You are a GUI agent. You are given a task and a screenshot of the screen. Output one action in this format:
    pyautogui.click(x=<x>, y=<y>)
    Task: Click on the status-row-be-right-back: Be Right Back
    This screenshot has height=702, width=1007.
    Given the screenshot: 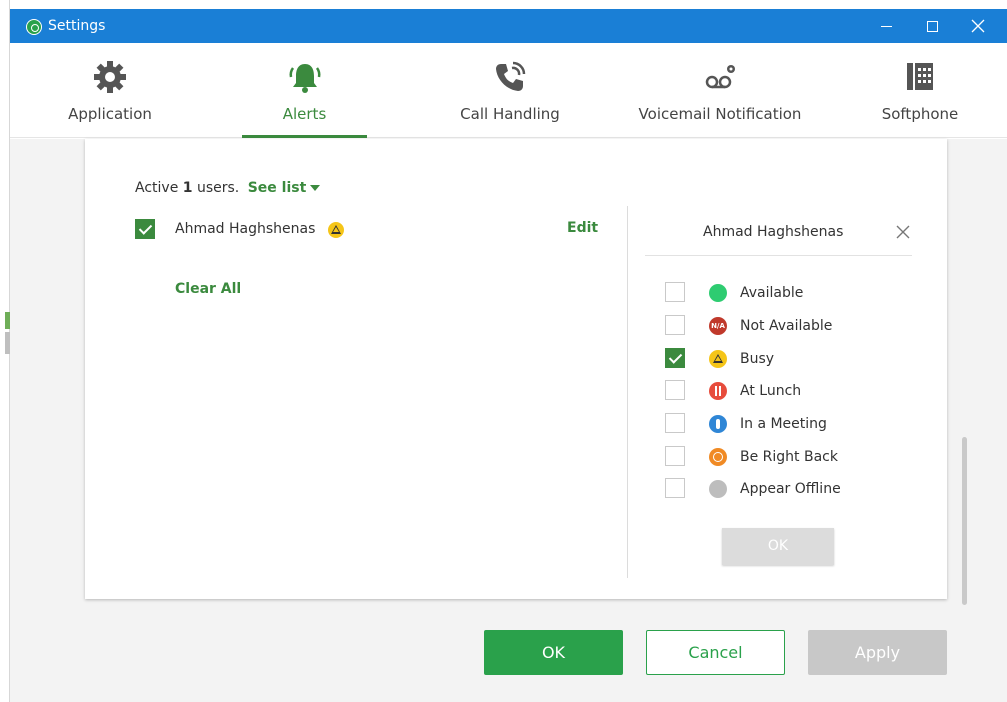 What is the action you would take?
    pyautogui.click(x=785, y=457)
    